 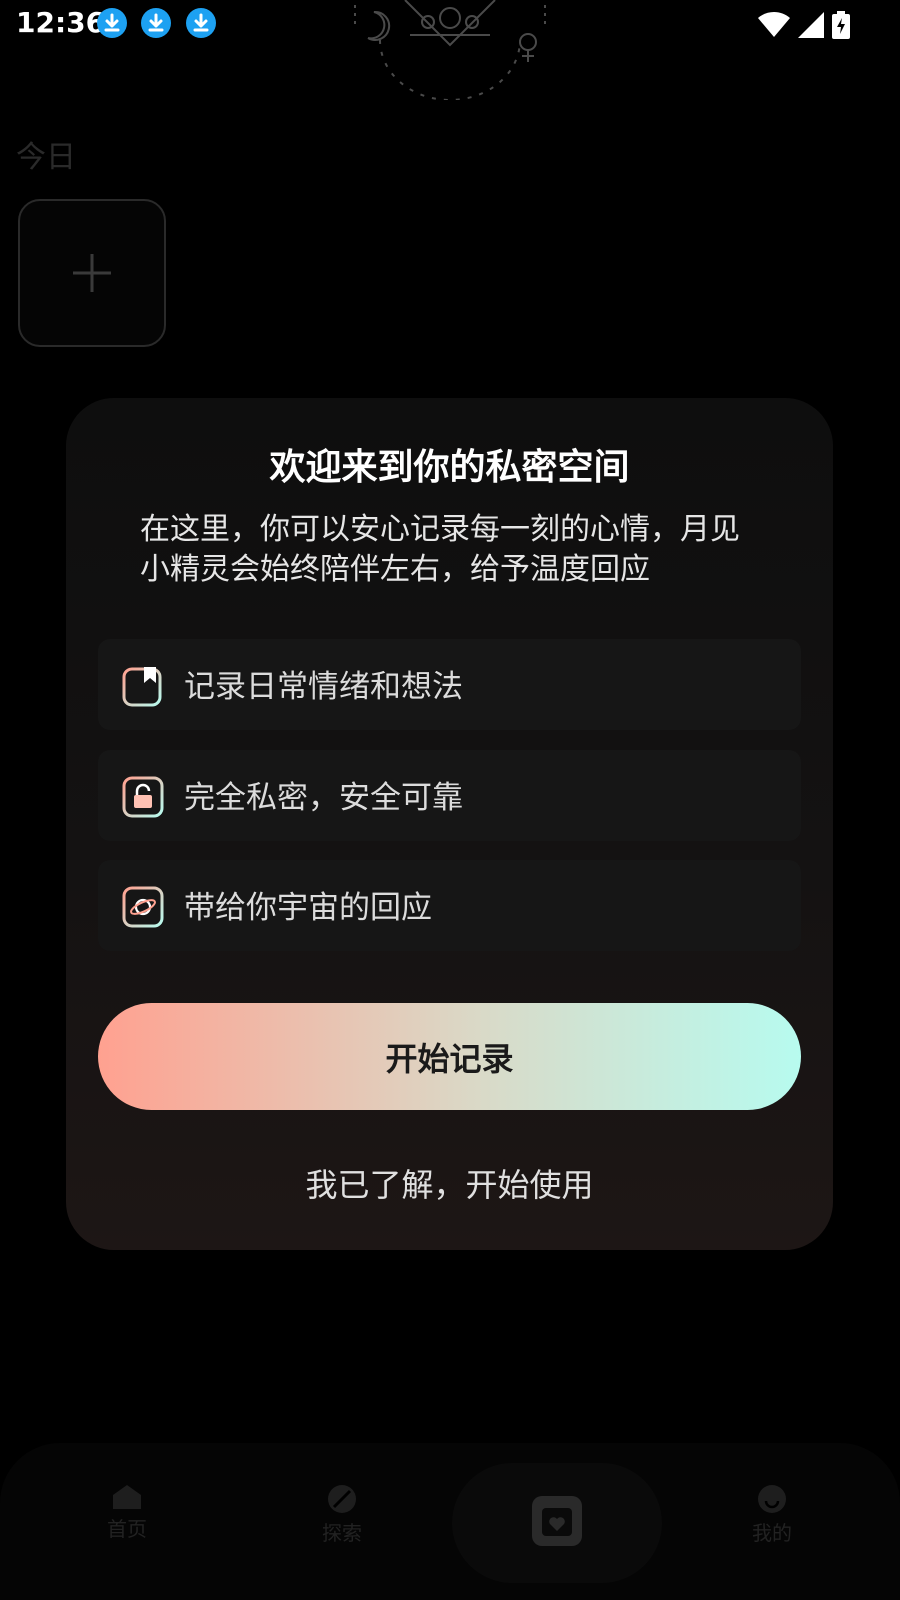 What do you see at coordinates (143, 907) in the screenshot?
I see `planet-icon` at bounding box center [143, 907].